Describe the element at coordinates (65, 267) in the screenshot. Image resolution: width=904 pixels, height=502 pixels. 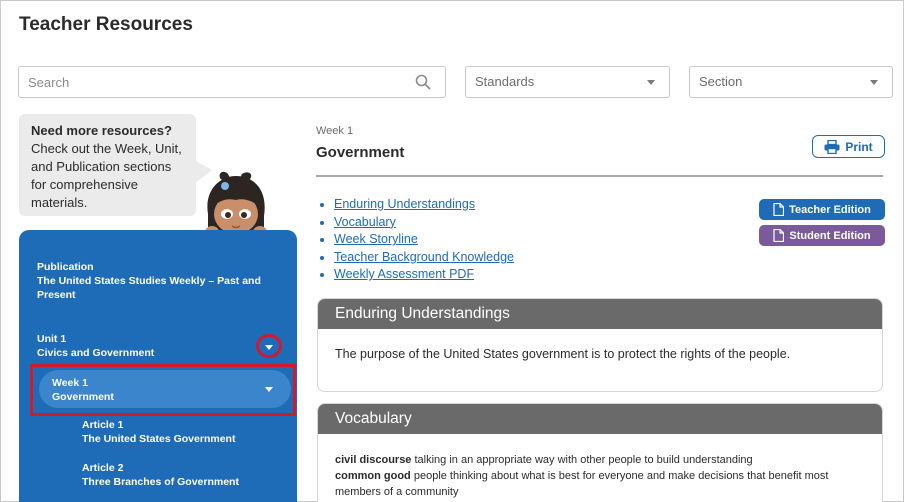
I see `nav-publication-label: Publication` at that location.